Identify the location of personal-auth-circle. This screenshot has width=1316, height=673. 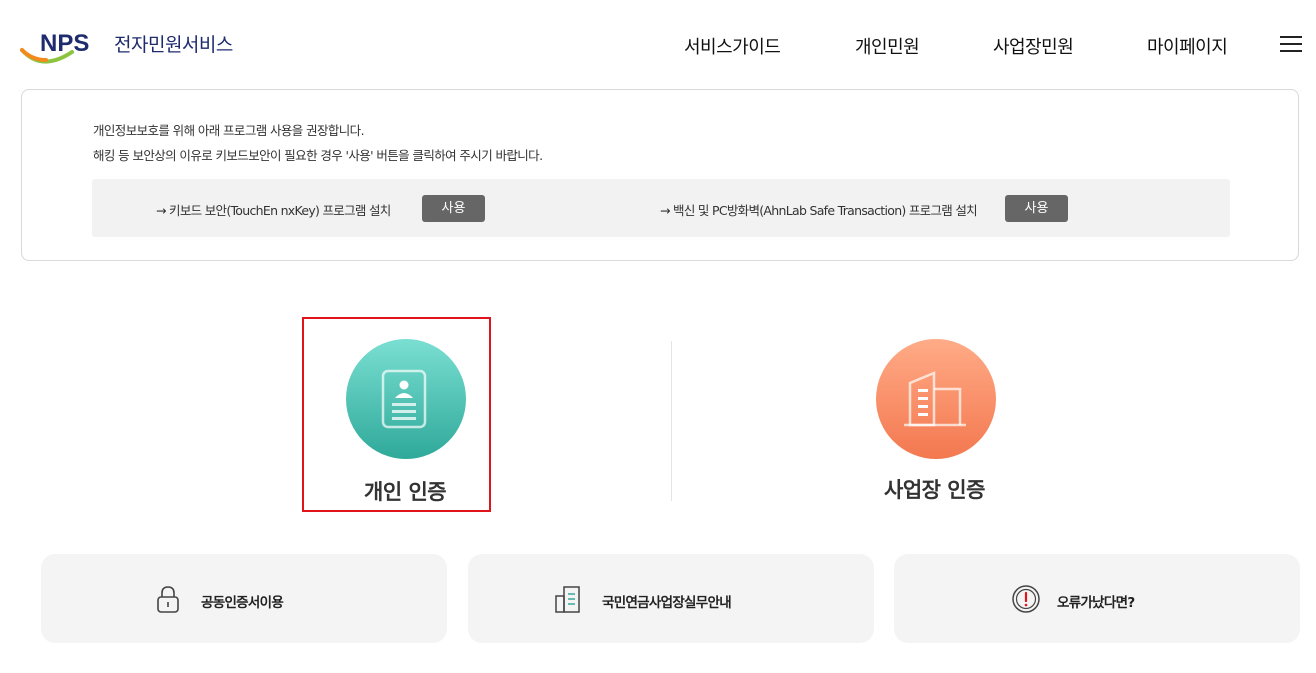
(406, 399).